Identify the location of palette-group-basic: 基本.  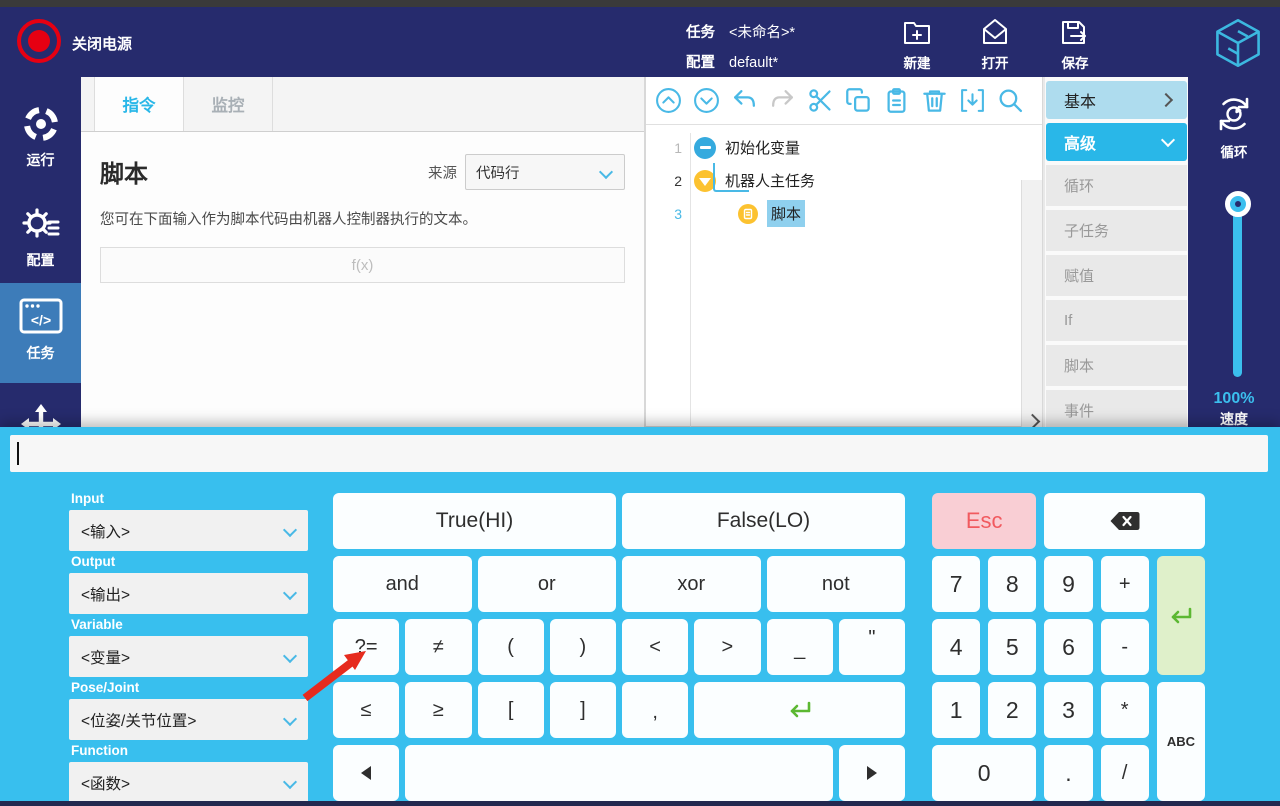
(1116, 100).